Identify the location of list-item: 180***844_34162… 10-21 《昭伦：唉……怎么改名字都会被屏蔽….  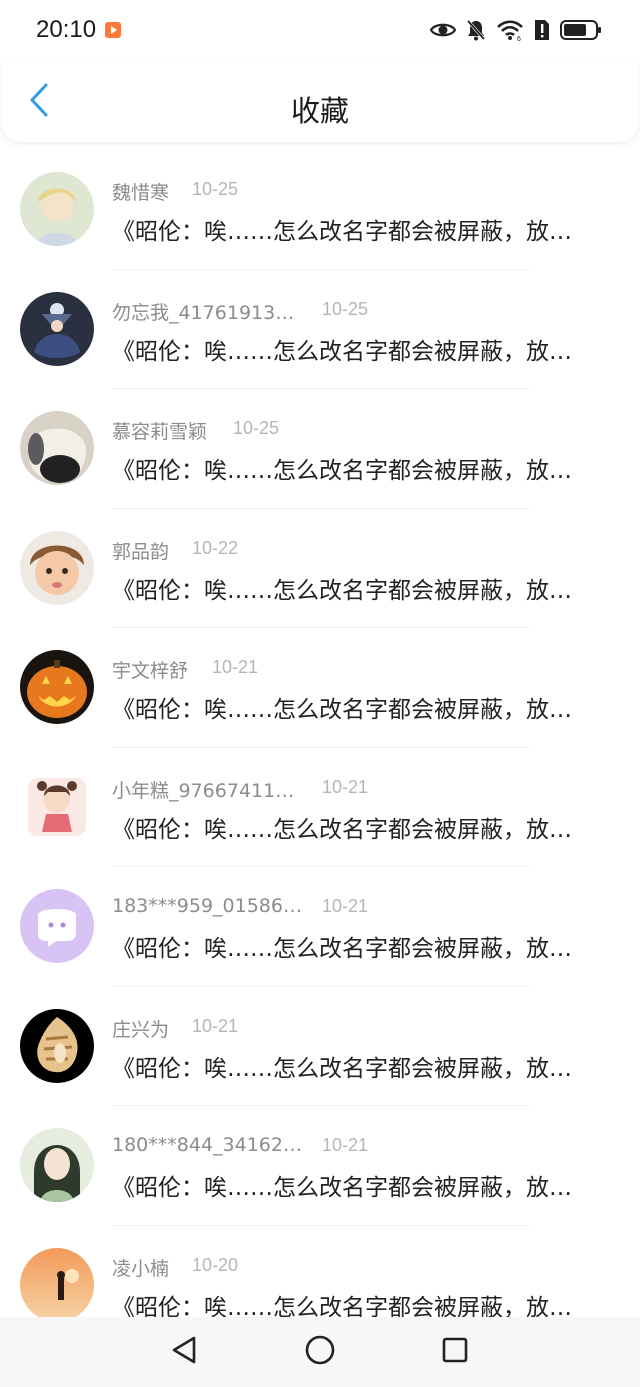
(320, 1166).